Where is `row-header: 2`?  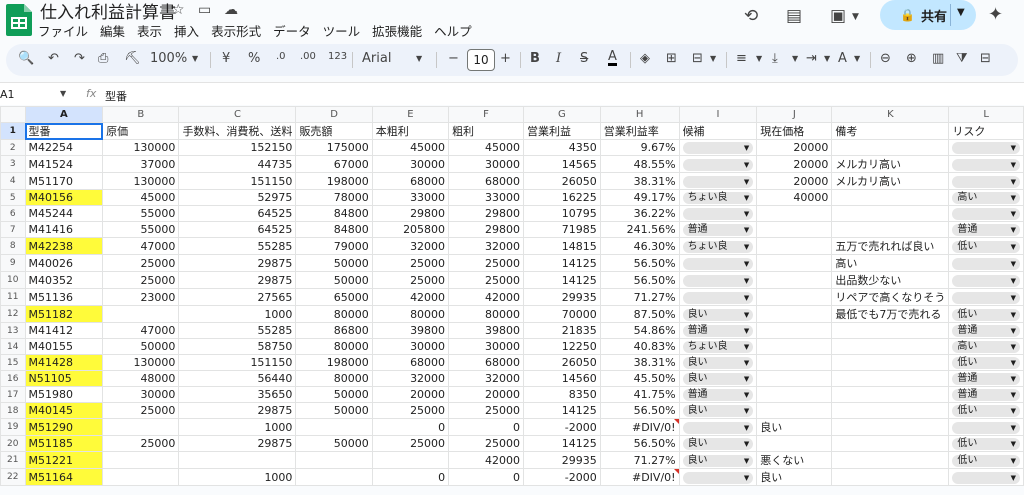 row-header: 2 is located at coordinates (13, 147).